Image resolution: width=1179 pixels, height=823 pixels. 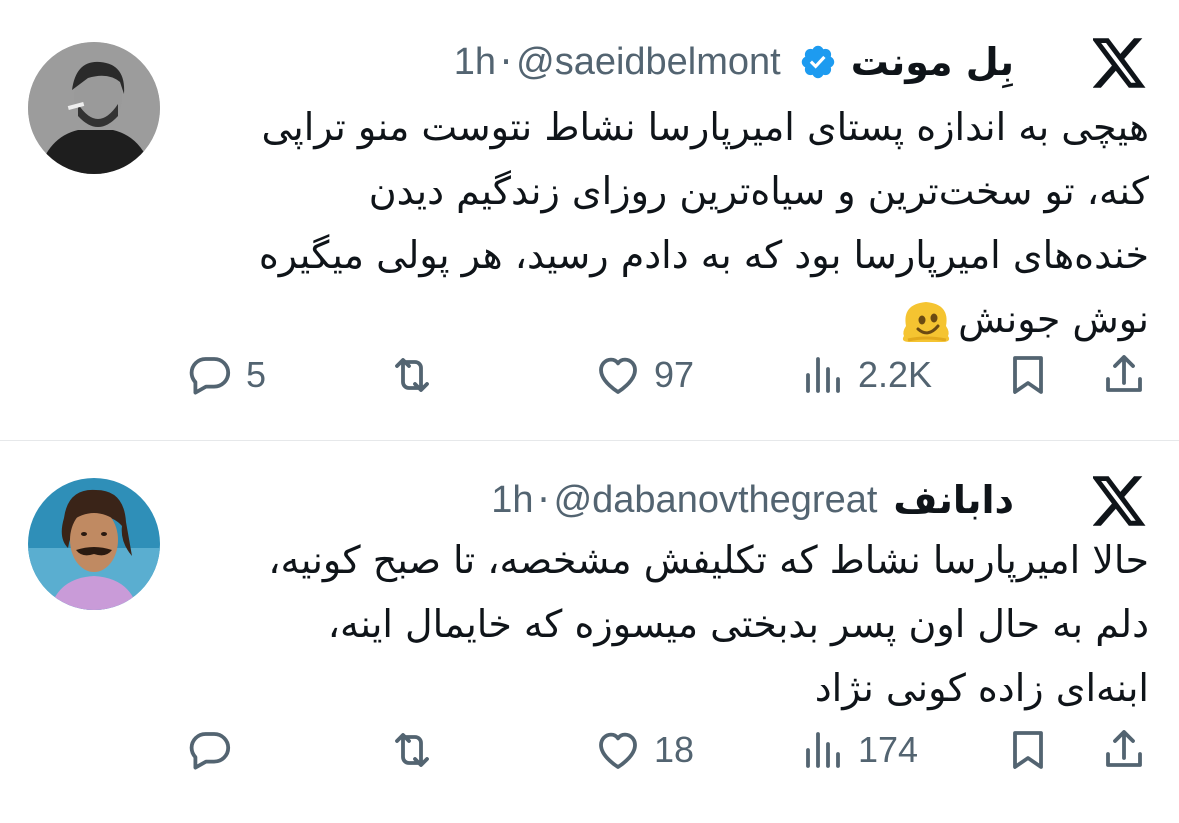 What do you see at coordinates (895, 374) in the screenshot?
I see `views-count: 2.2K` at bounding box center [895, 374].